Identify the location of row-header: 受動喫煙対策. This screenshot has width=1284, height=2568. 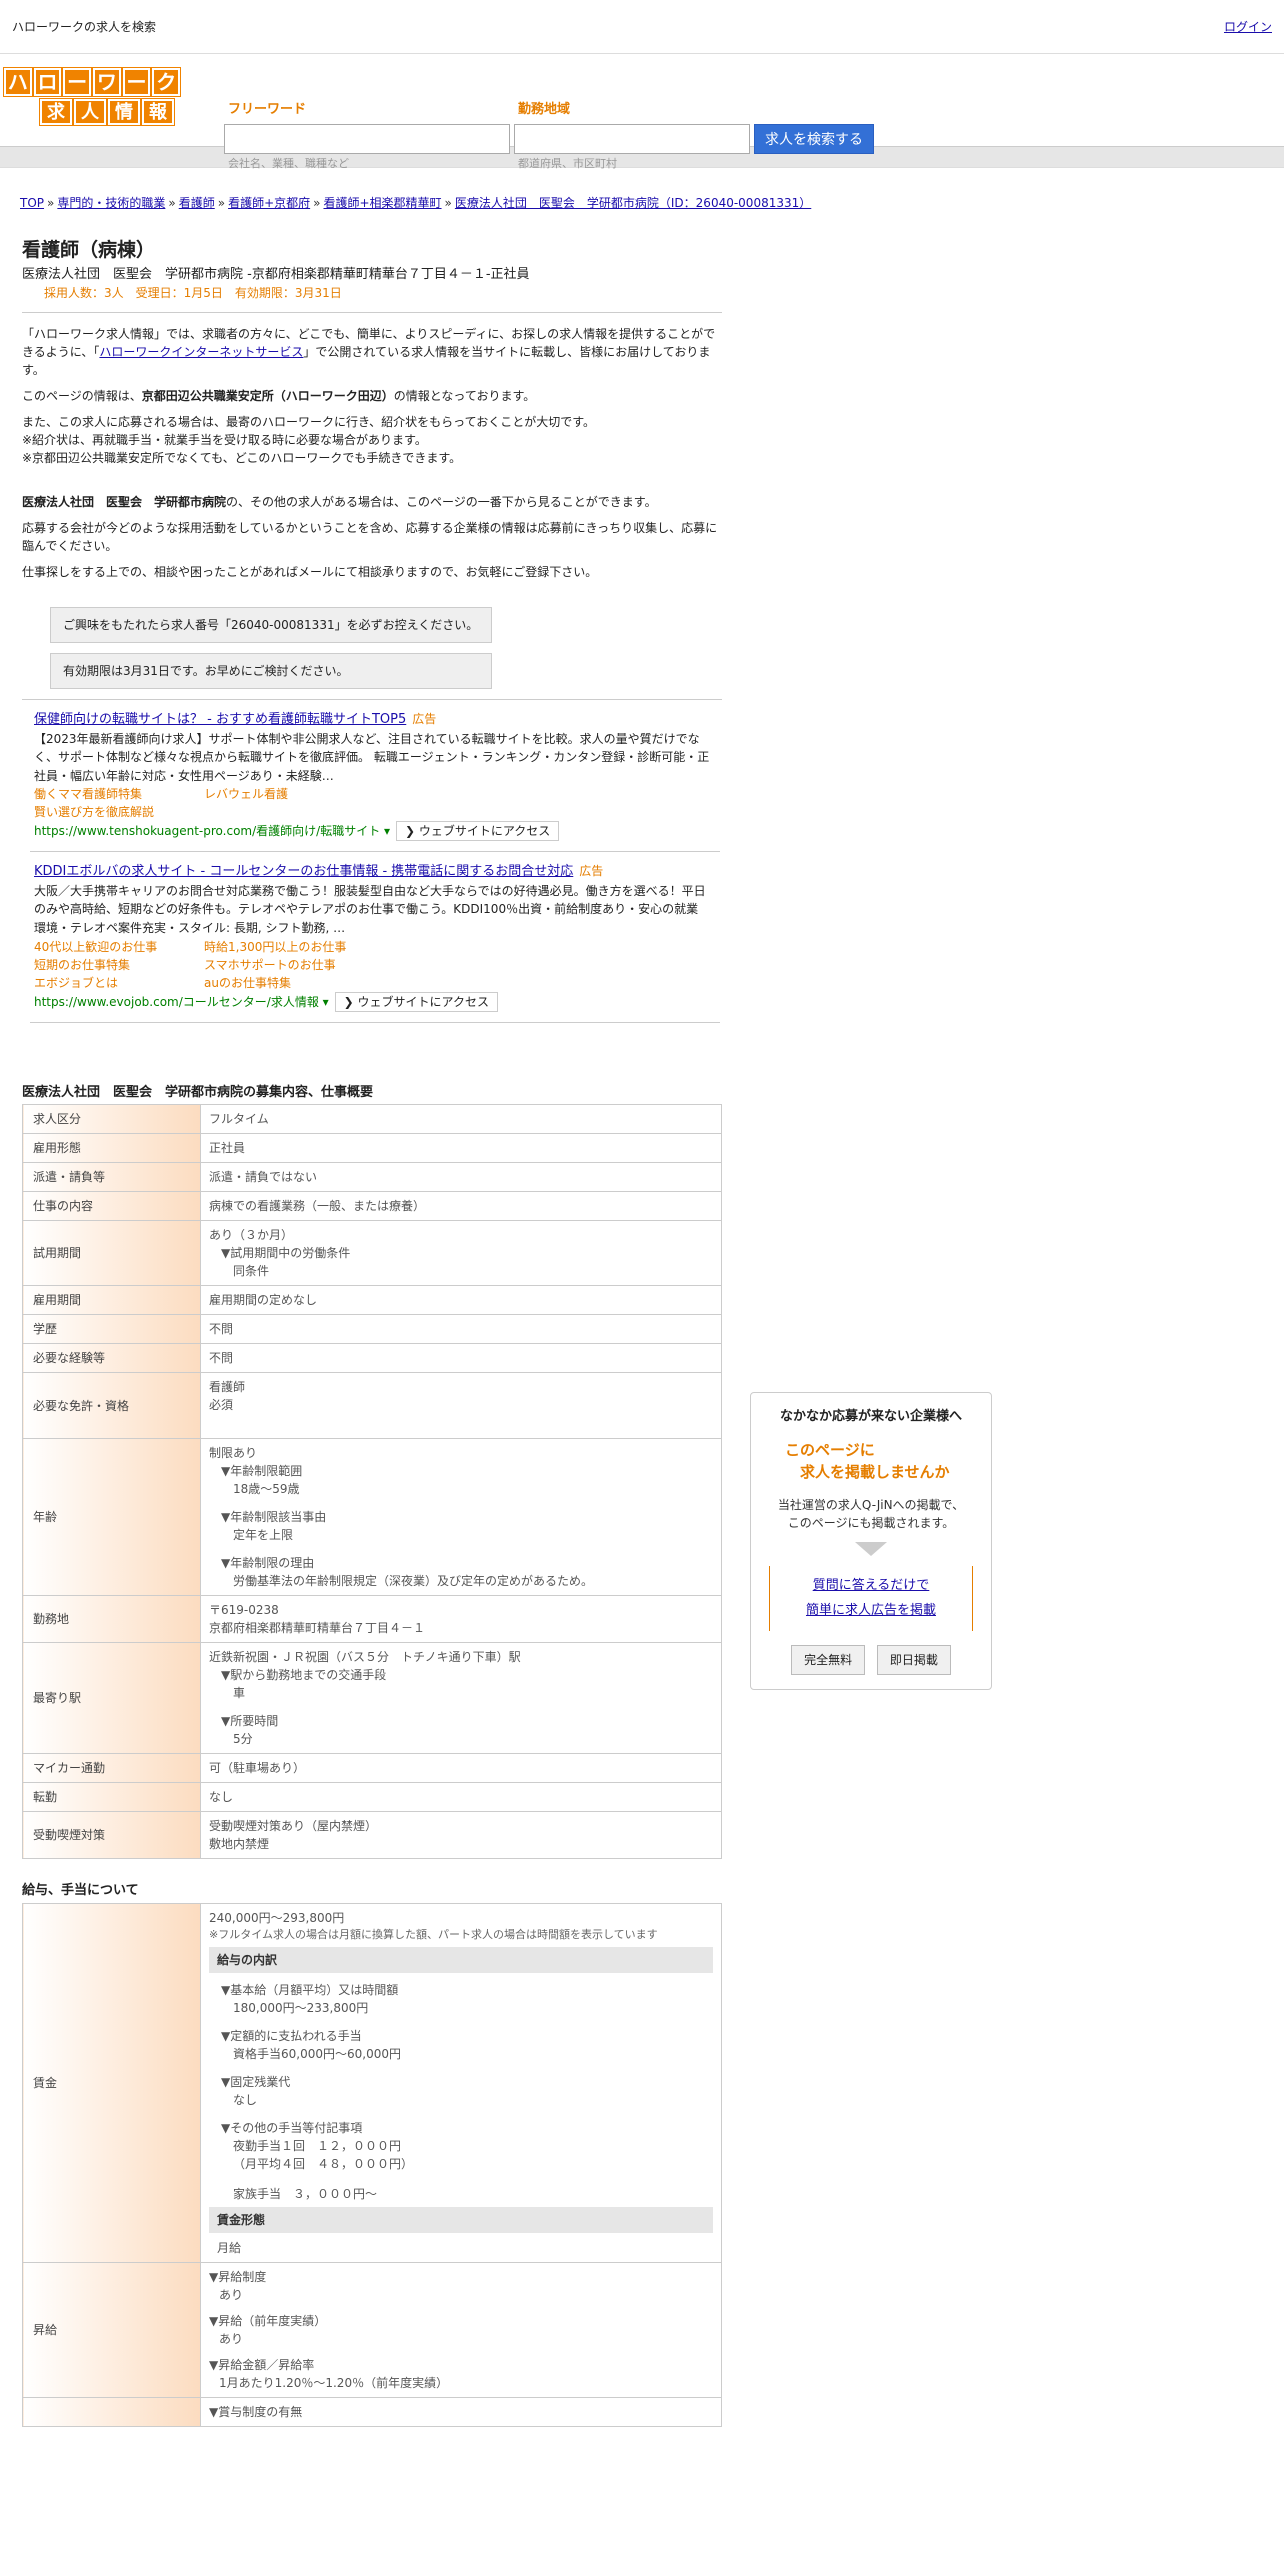
(111, 1835).